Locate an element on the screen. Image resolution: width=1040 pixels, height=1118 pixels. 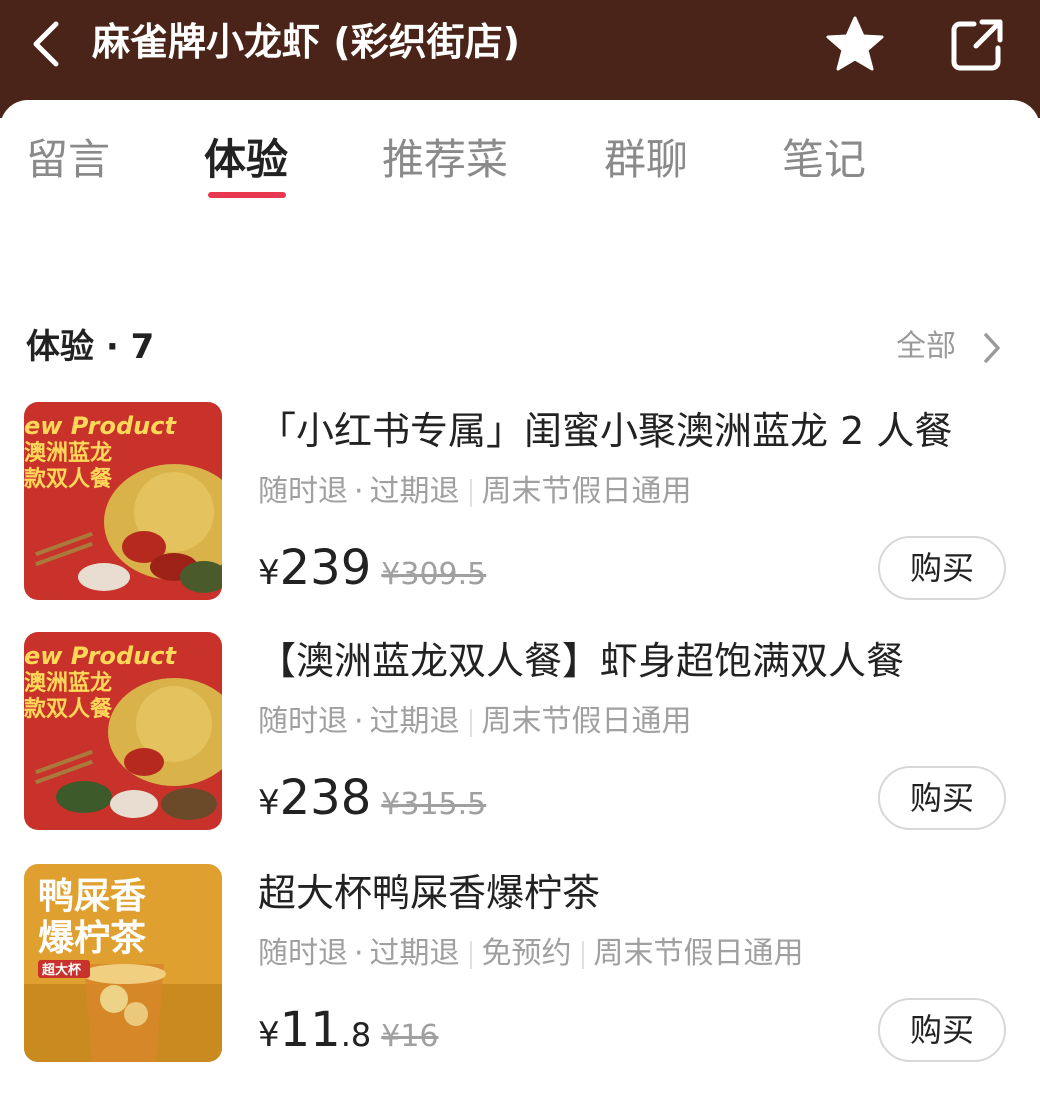
item-tags: 随时退 · 过期退 免预约 周末节假日通用 is located at coordinates (531, 953).